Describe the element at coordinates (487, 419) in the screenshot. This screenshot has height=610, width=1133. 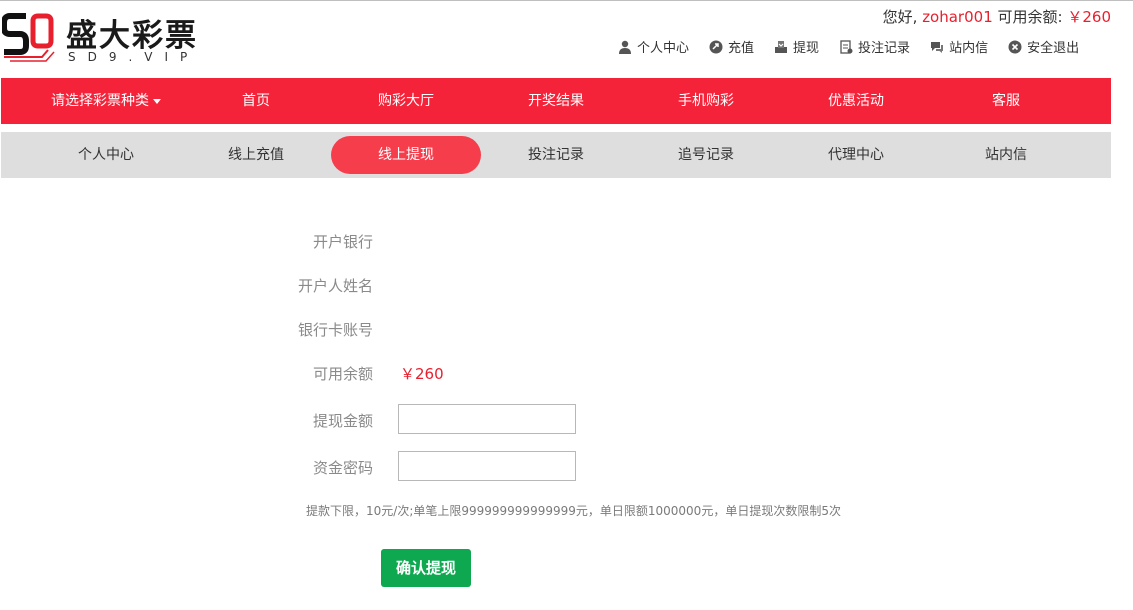
I see `withdraw-amount-input` at that location.